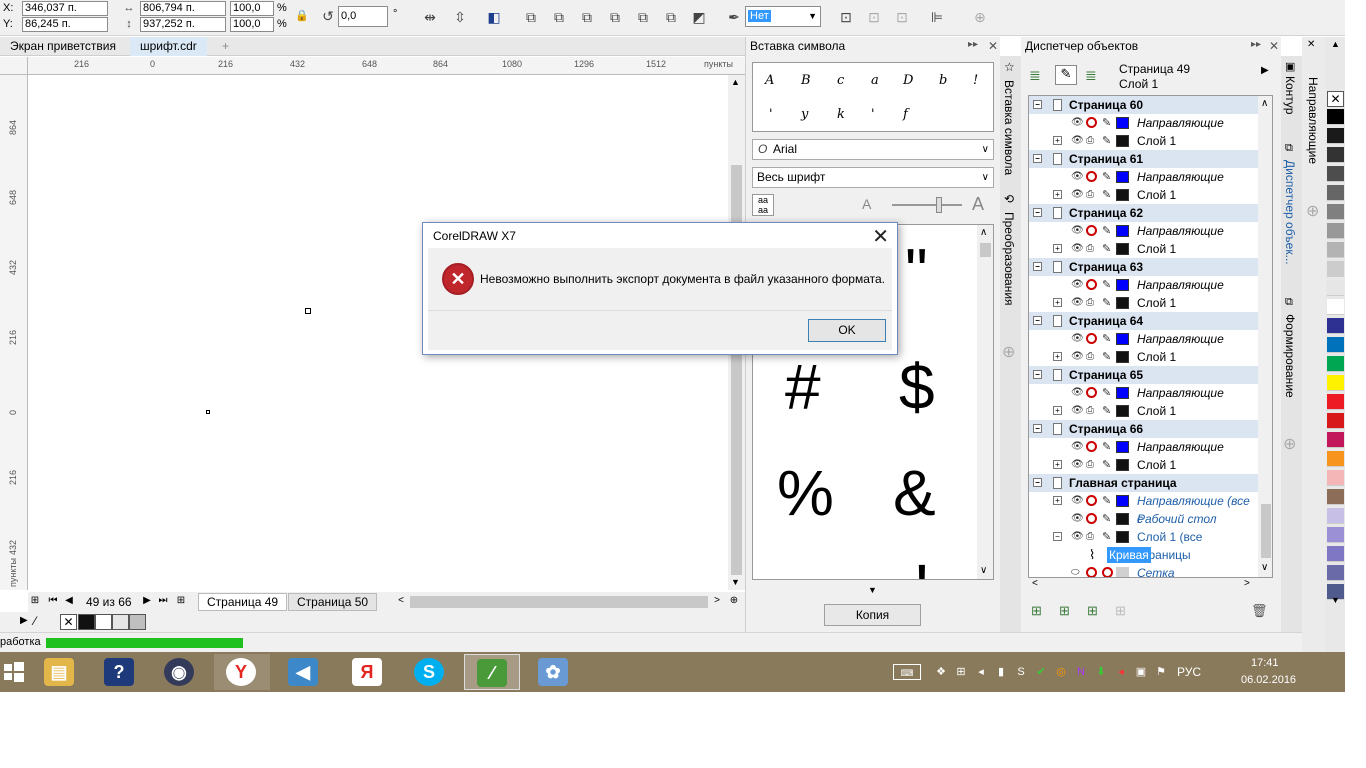 The image size is (1366, 768). I want to click on tab-transformations: Преобразования, so click(1009, 259).